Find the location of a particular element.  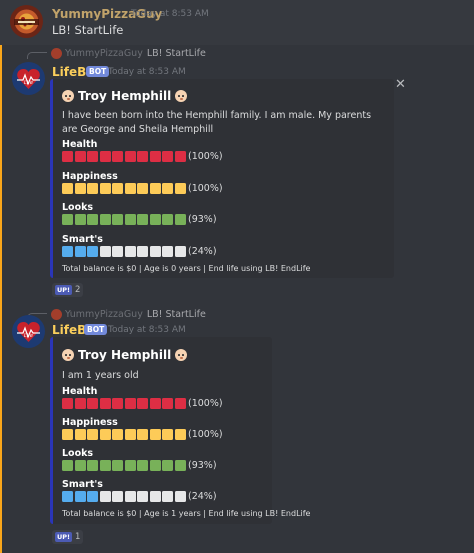

smarts-bar: (24%) is located at coordinates (139, 496).